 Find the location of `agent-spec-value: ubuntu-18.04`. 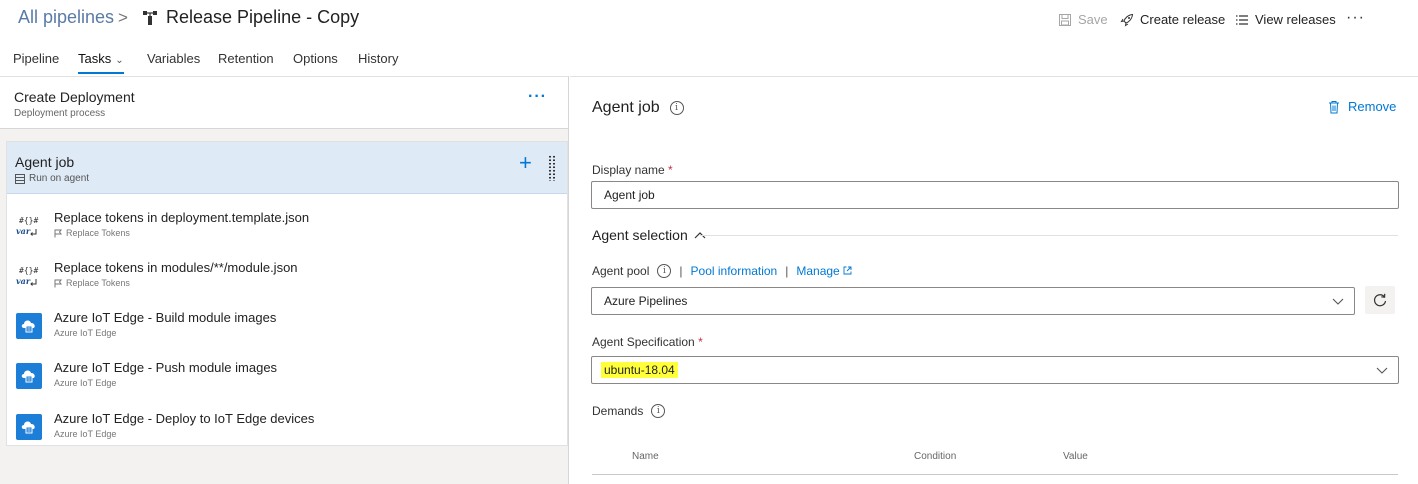

agent-spec-value: ubuntu-18.04 is located at coordinates (639, 370).